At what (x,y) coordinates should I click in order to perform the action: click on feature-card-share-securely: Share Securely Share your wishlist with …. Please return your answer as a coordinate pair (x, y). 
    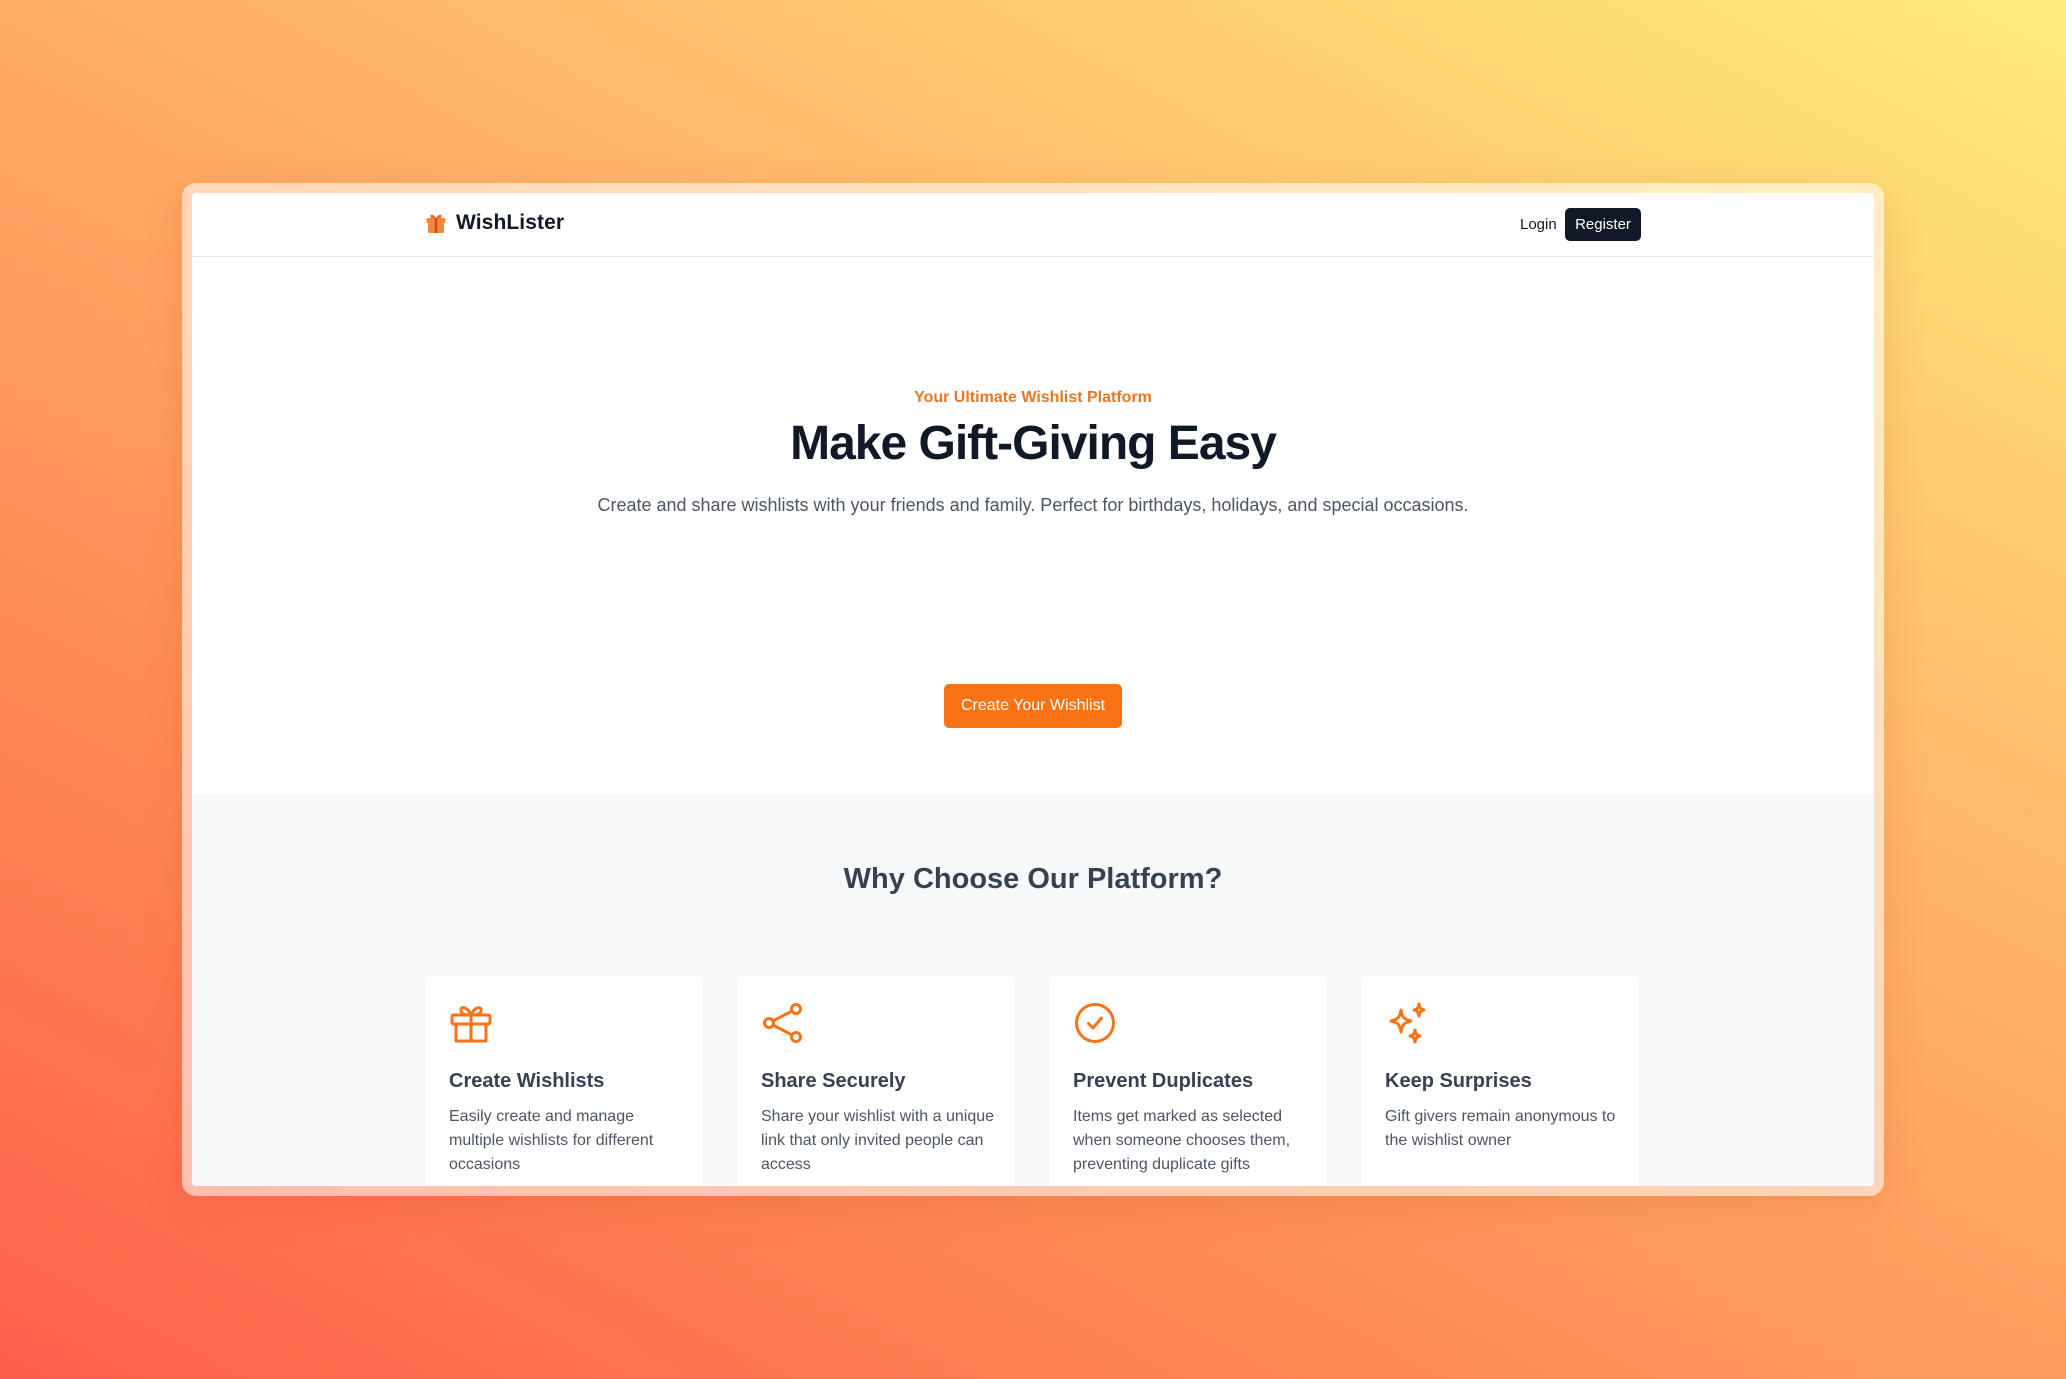
    Looking at the image, I should click on (876, 1080).